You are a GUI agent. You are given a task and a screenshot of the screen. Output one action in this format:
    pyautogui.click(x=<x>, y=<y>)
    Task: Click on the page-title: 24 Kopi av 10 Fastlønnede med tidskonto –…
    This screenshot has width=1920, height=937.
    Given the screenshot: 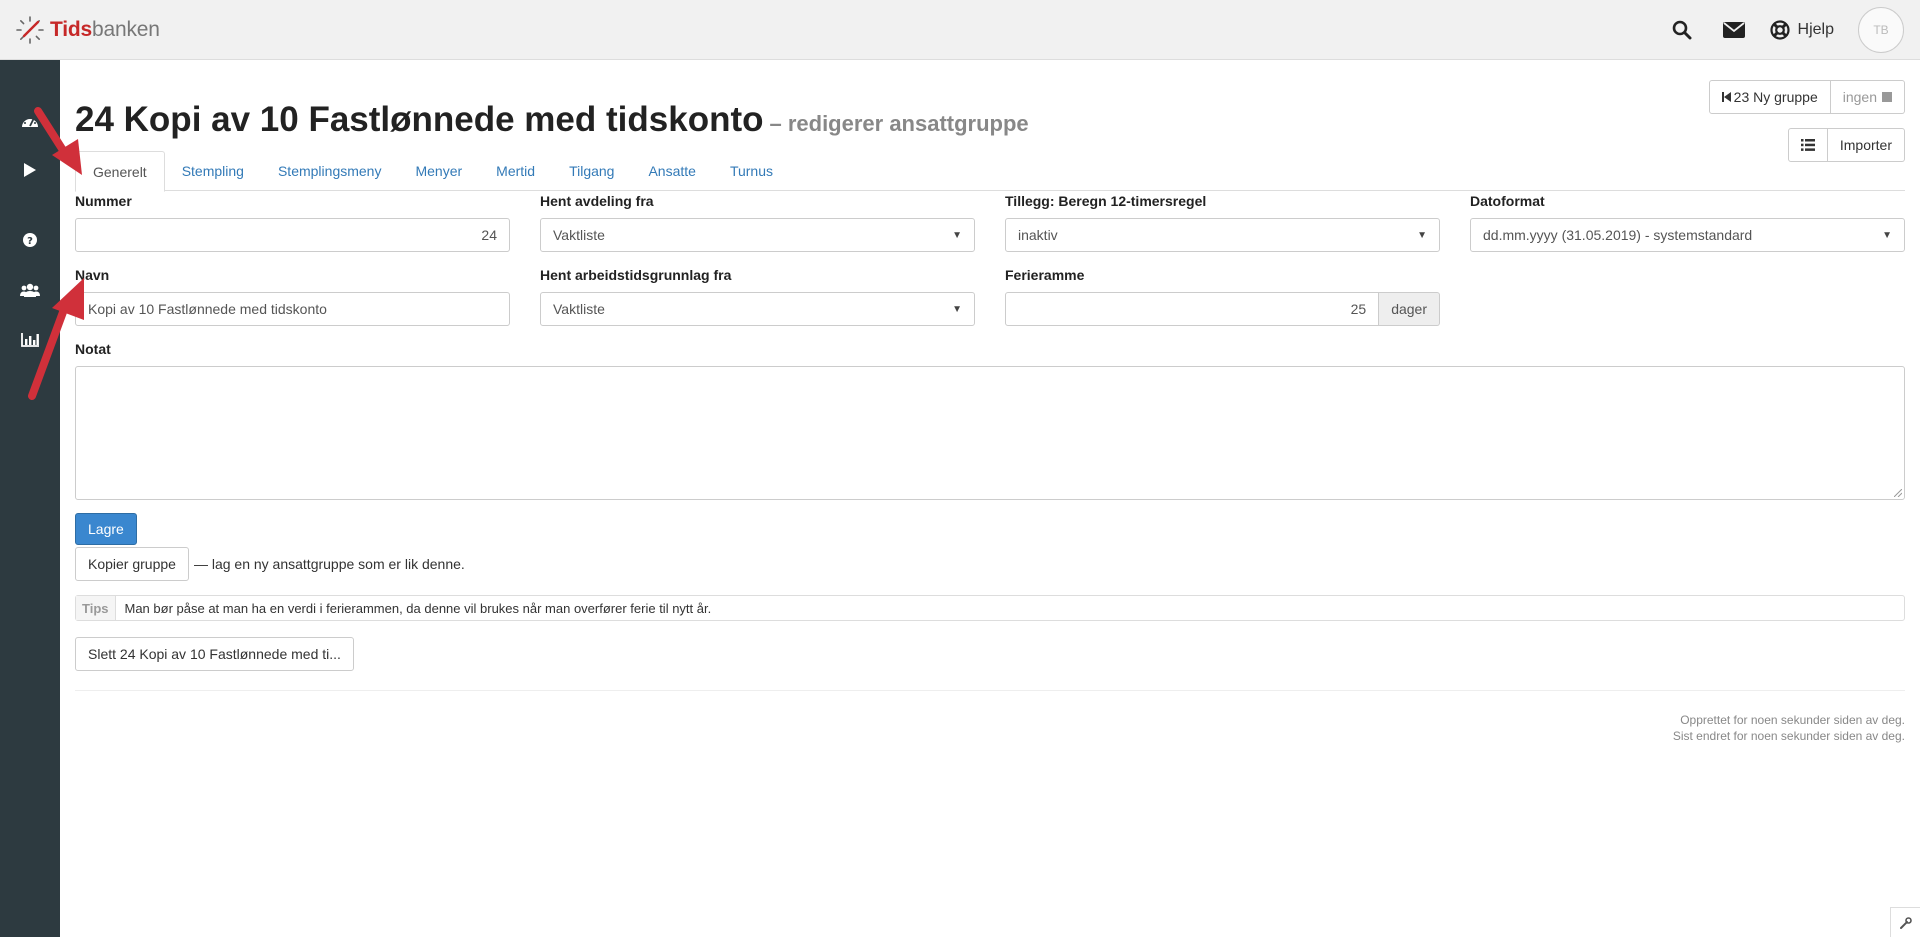 What is the action you would take?
    pyautogui.click(x=552, y=120)
    